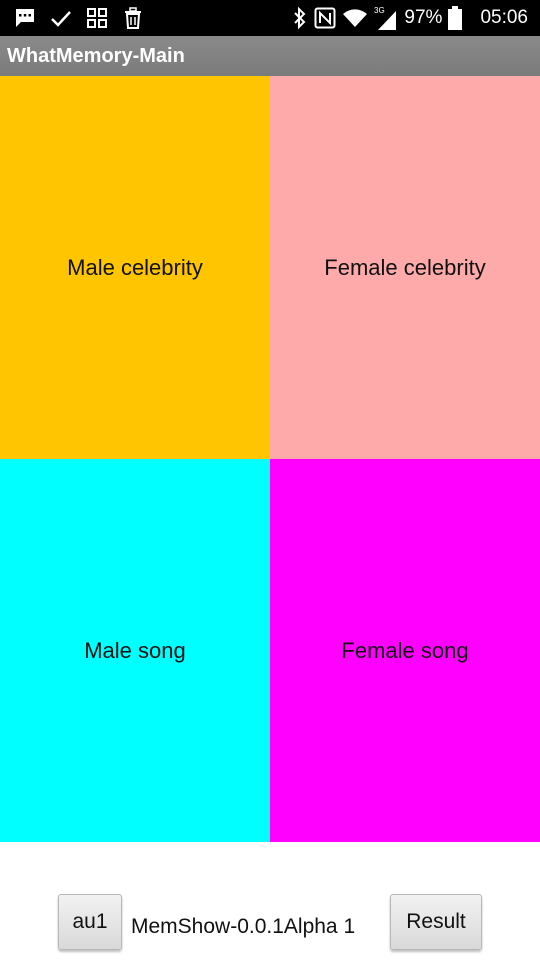 This screenshot has height=960, width=540. What do you see at coordinates (270, 901) in the screenshot?
I see `bottom-bar: au1 MemShow-0.0.1Alpha 1 Result` at bounding box center [270, 901].